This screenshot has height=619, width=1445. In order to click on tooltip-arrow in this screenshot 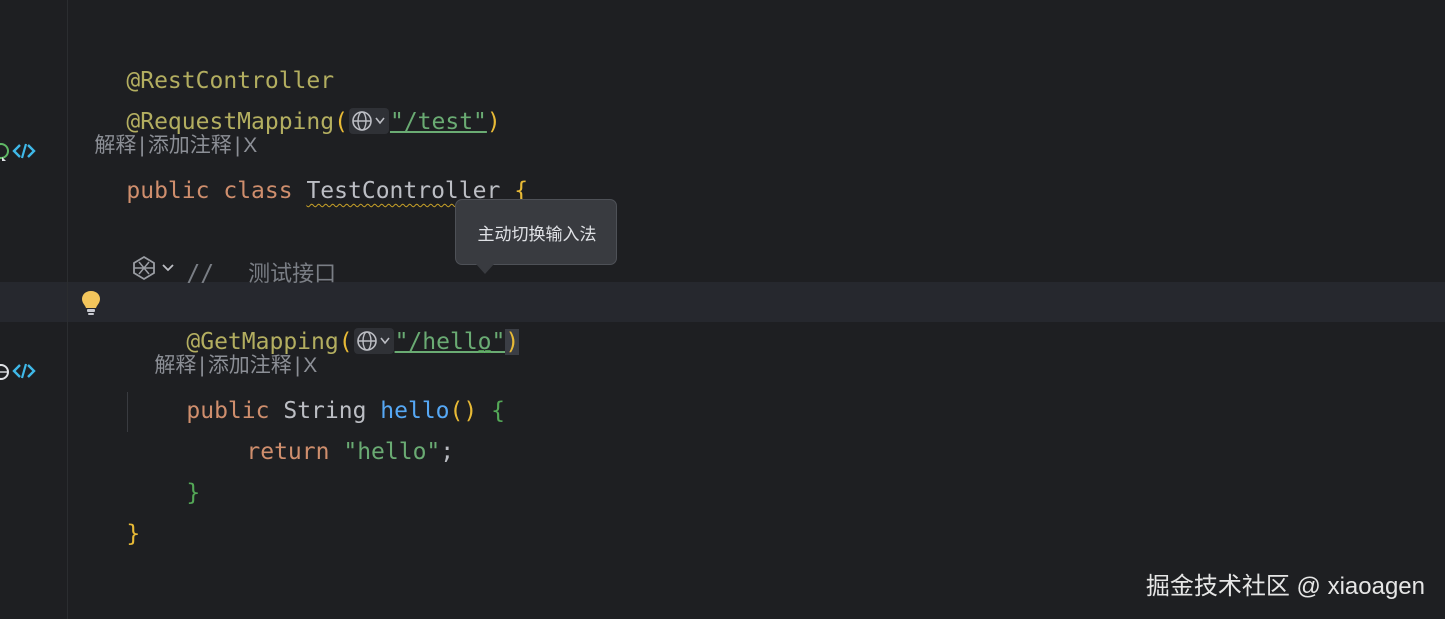, I will do `click(485, 269)`.